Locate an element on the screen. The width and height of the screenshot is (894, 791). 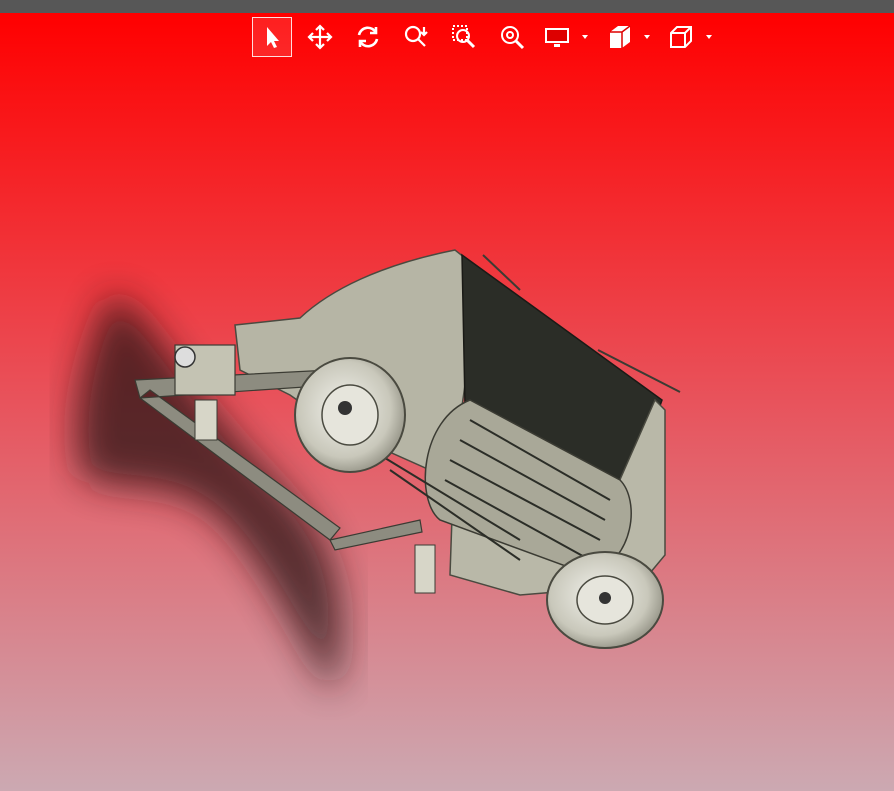
rotate-button is located at coordinates (368, 37).